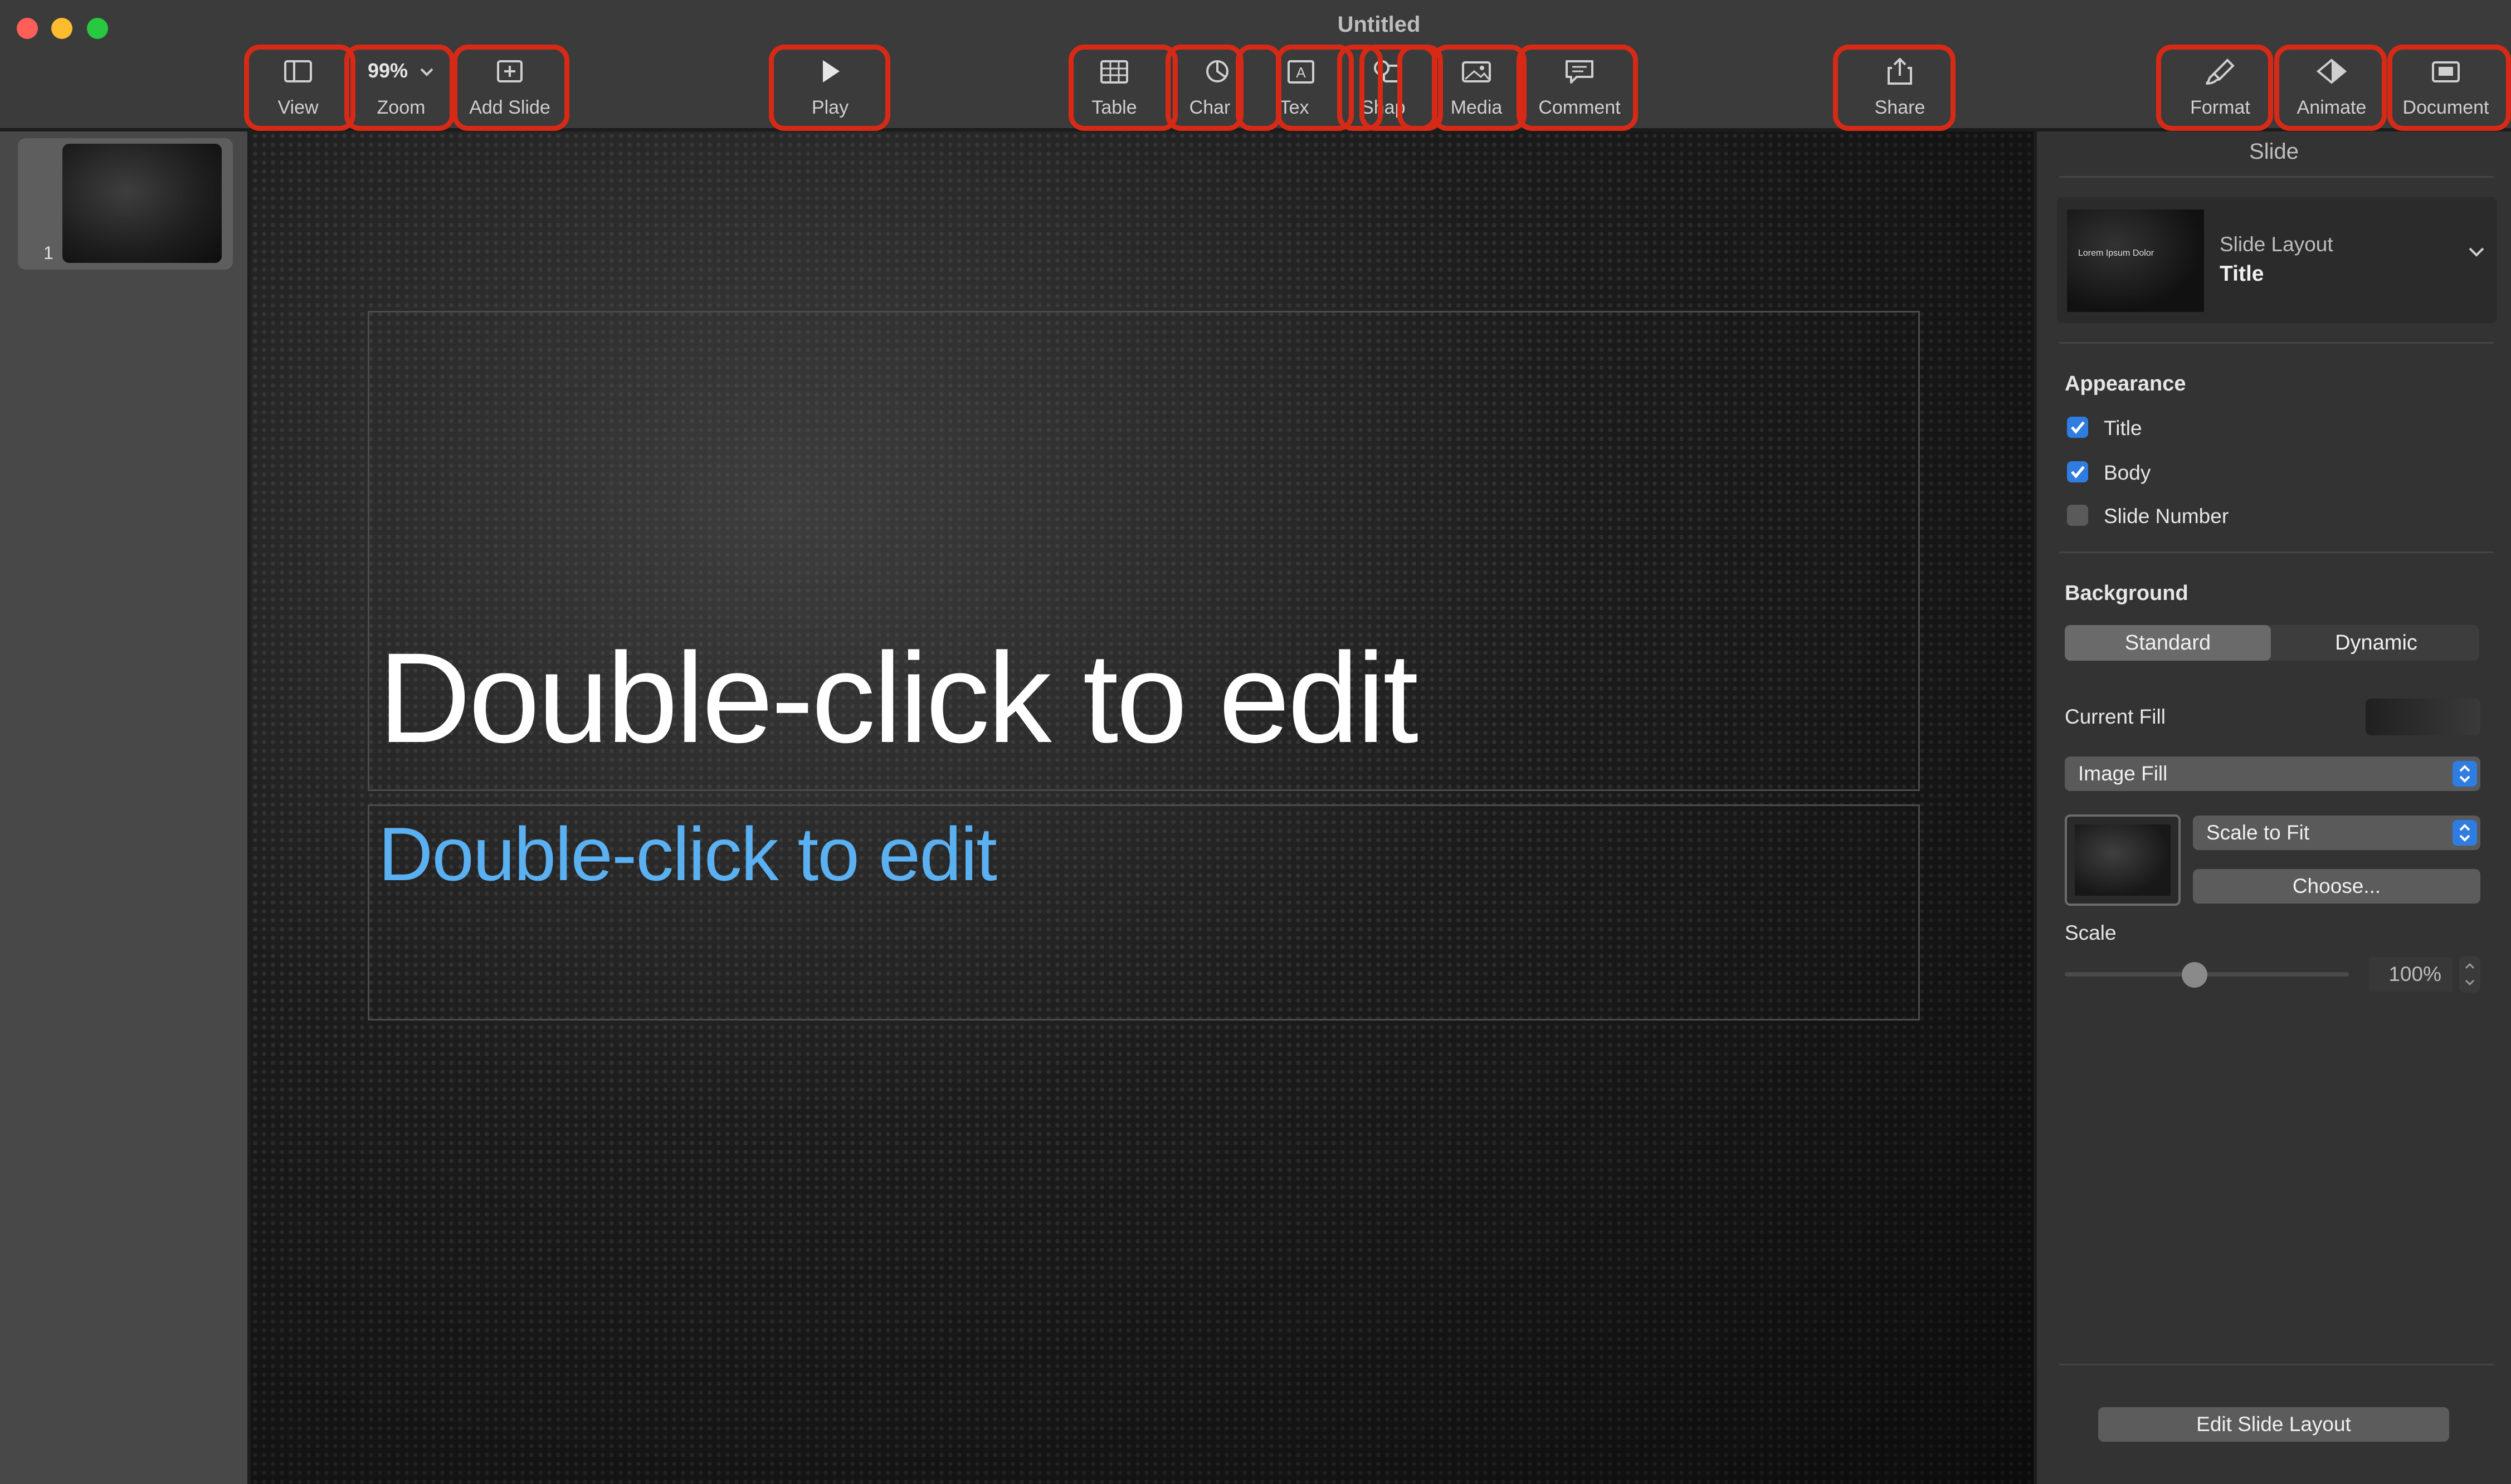  I want to click on view-label: View, so click(298, 107).